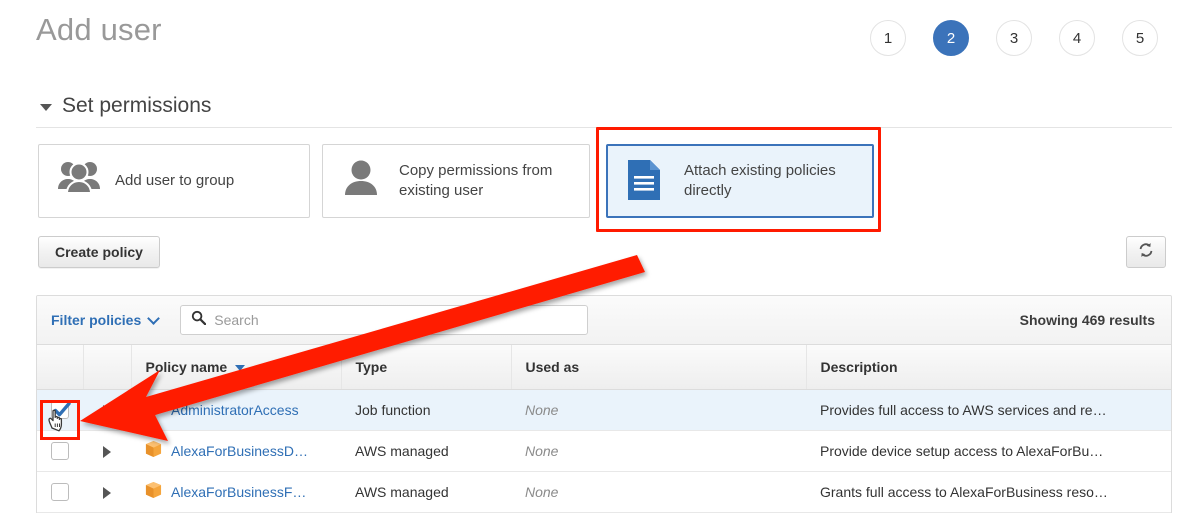 Image resolution: width=1202 pixels, height=513 pixels. I want to click on header-type: Type, so click(426, 367).